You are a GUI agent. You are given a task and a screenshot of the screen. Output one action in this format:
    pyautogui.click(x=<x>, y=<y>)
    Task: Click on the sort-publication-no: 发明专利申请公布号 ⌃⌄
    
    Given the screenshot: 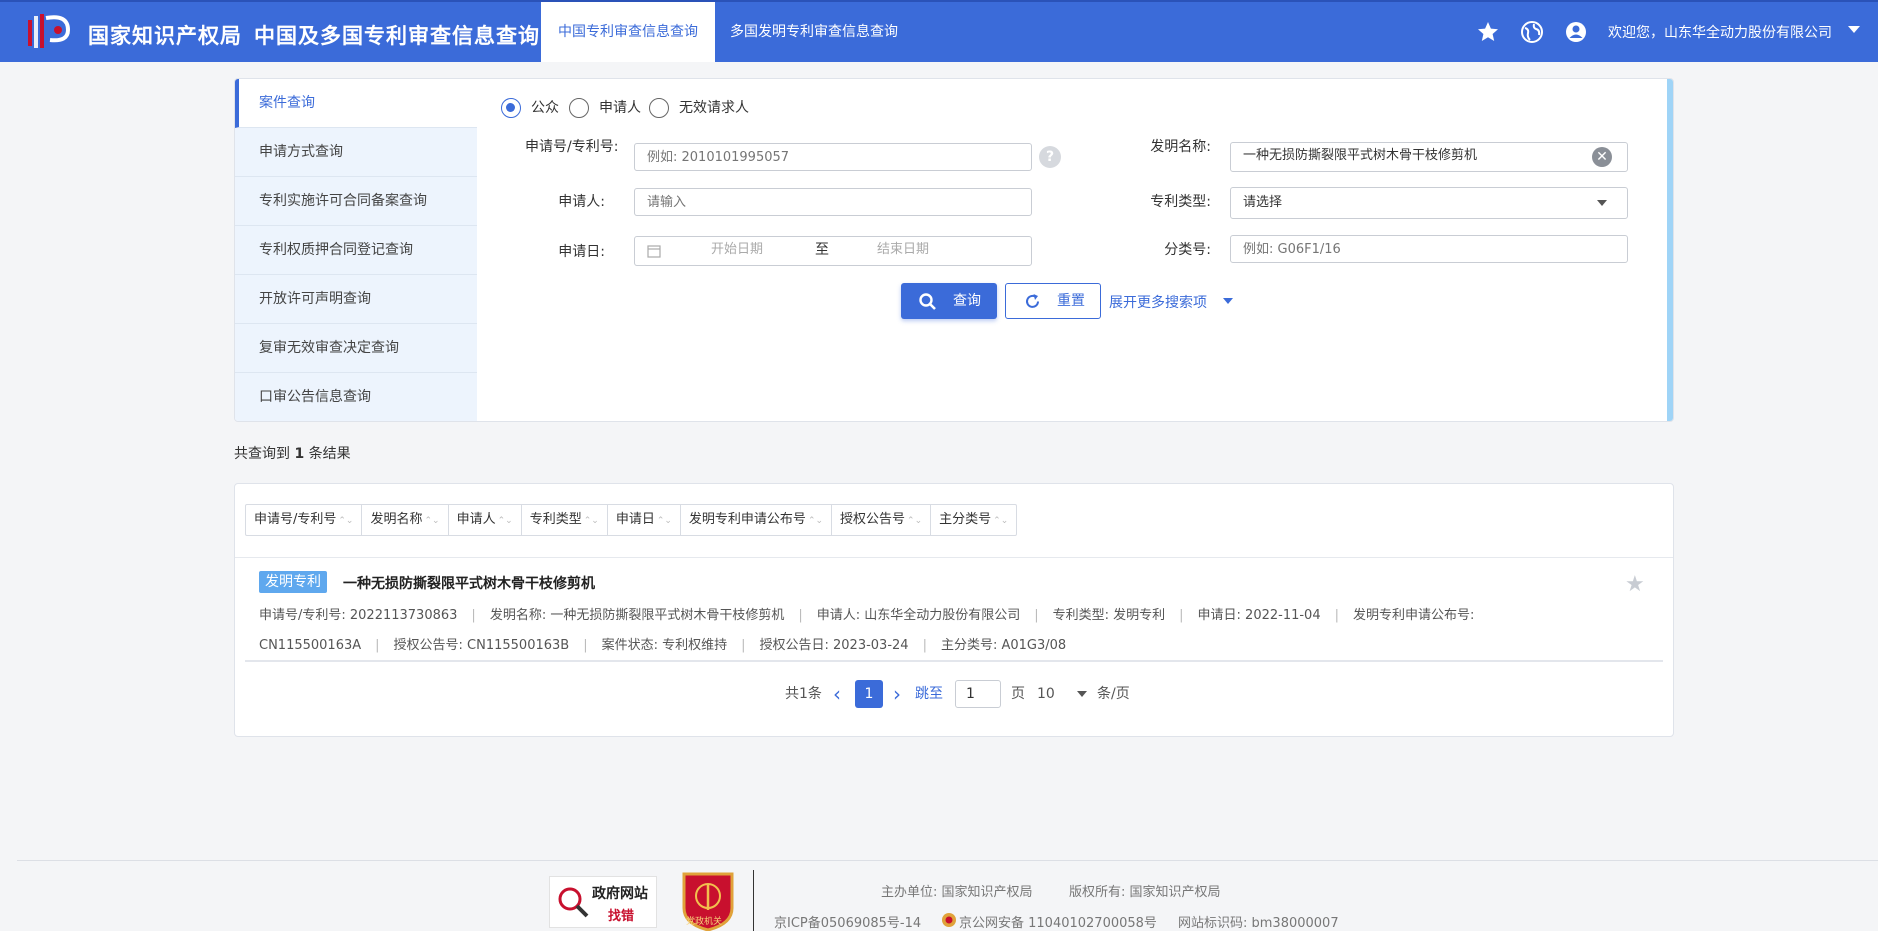 What is the action you would take?
    pyautogui.click(x=757, y=520)
    